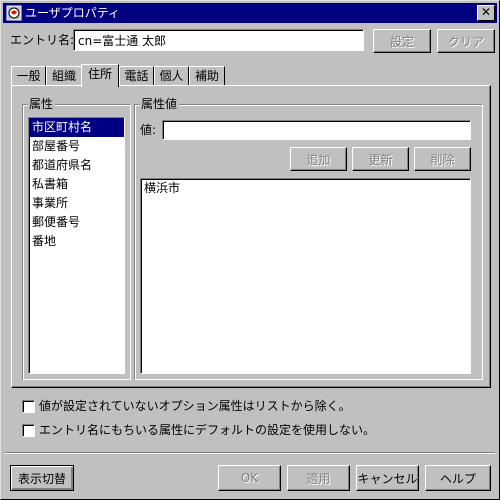  I want to click on tab-personal: 個人, so click(171, 76).